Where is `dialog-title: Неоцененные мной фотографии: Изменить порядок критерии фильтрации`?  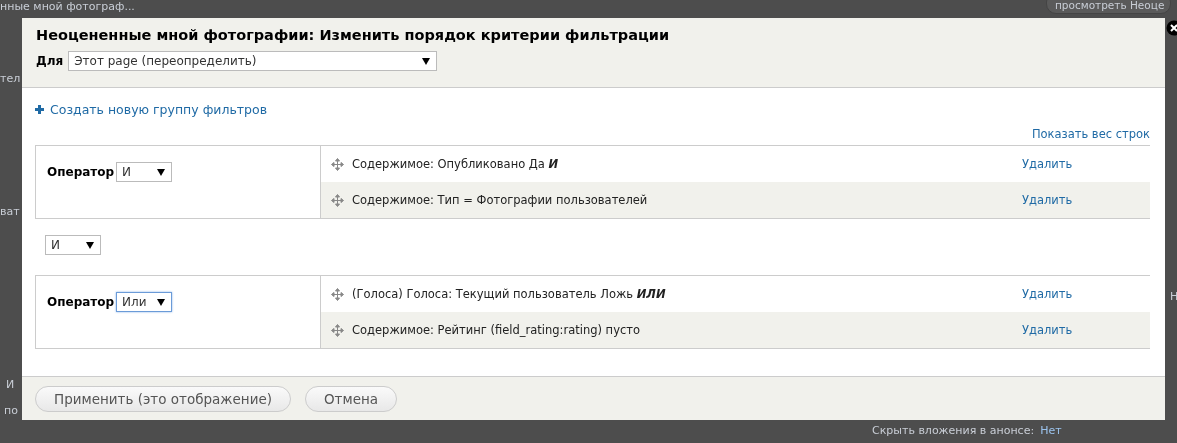 dialog-title: Неоцененные мной фотографии: Изменить порядок критерии фильтрации is located at coordinates (353, 35).